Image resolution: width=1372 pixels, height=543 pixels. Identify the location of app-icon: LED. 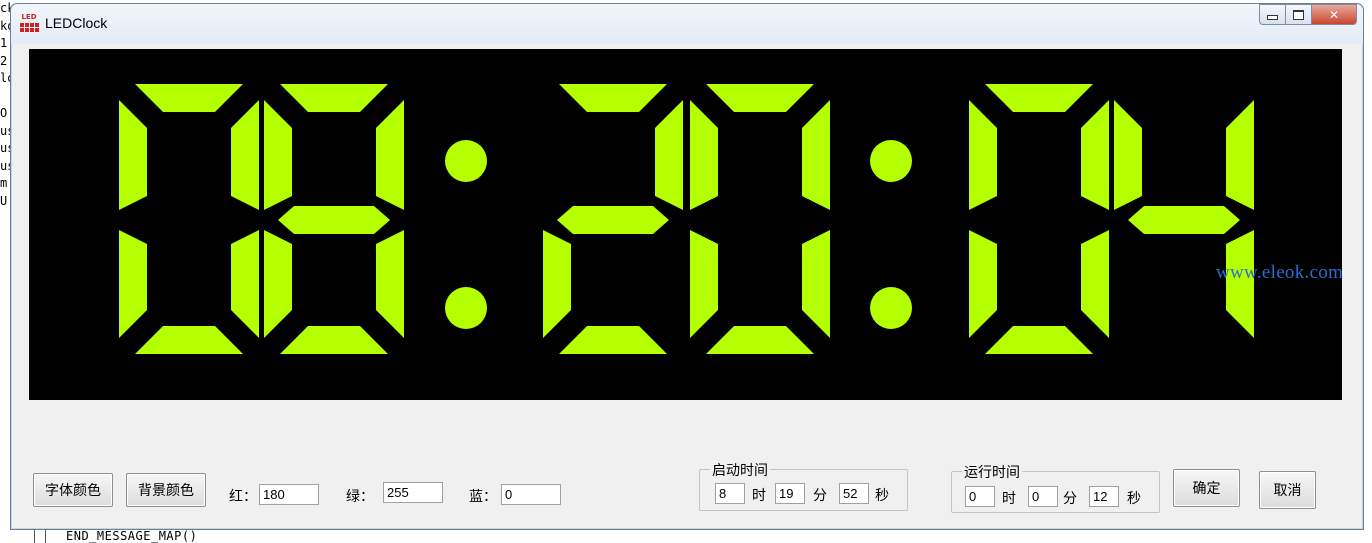
(29, 23).